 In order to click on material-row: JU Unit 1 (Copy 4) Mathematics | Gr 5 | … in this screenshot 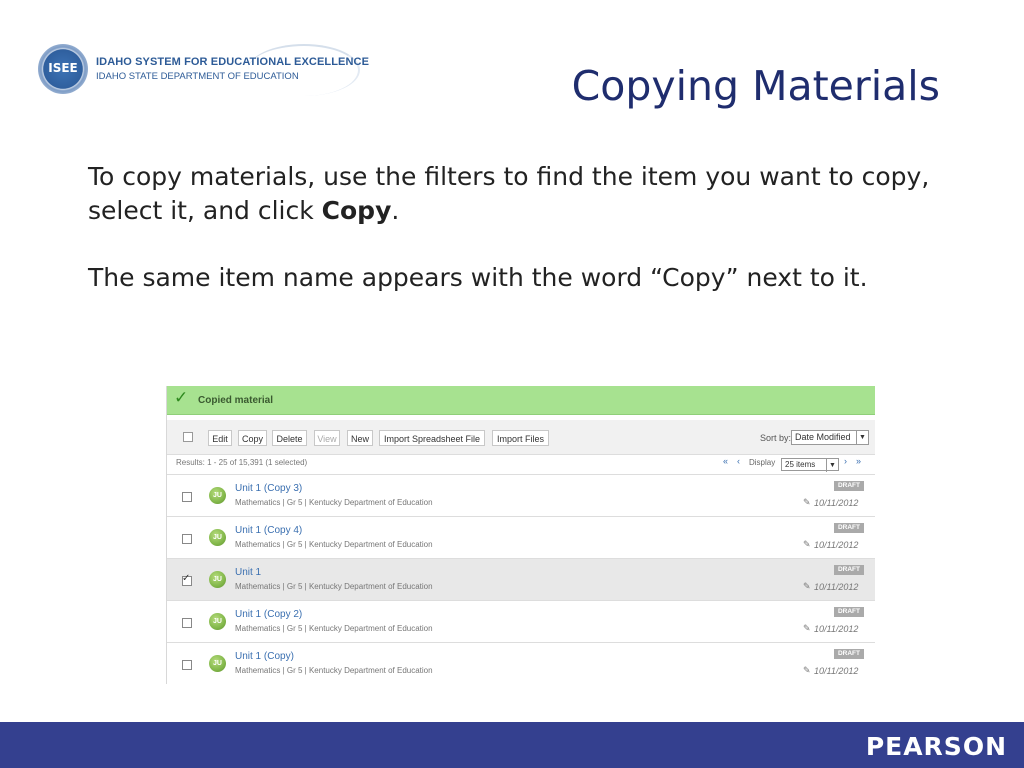, I will do `click(521, 538)`.